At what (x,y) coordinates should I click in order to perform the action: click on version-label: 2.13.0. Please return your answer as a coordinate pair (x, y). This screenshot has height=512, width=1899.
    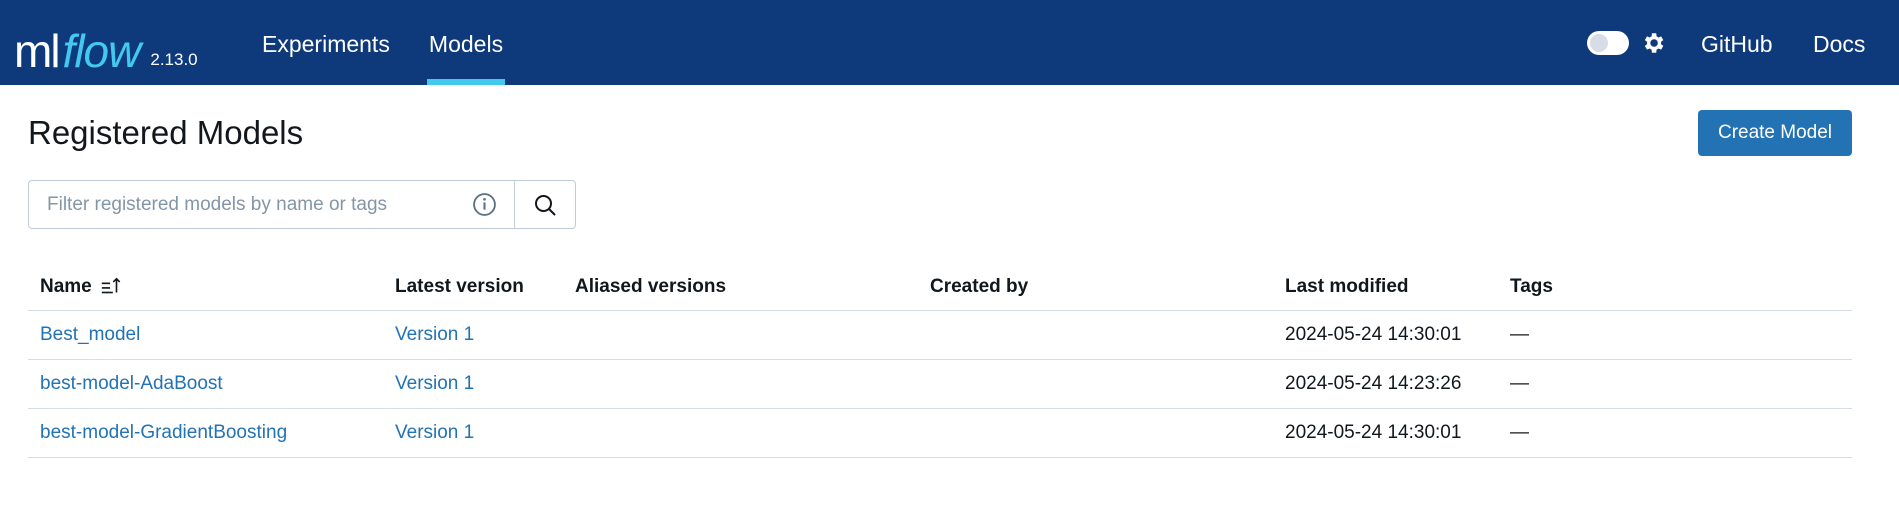
    Looking at the image, I should click on (174, 59).